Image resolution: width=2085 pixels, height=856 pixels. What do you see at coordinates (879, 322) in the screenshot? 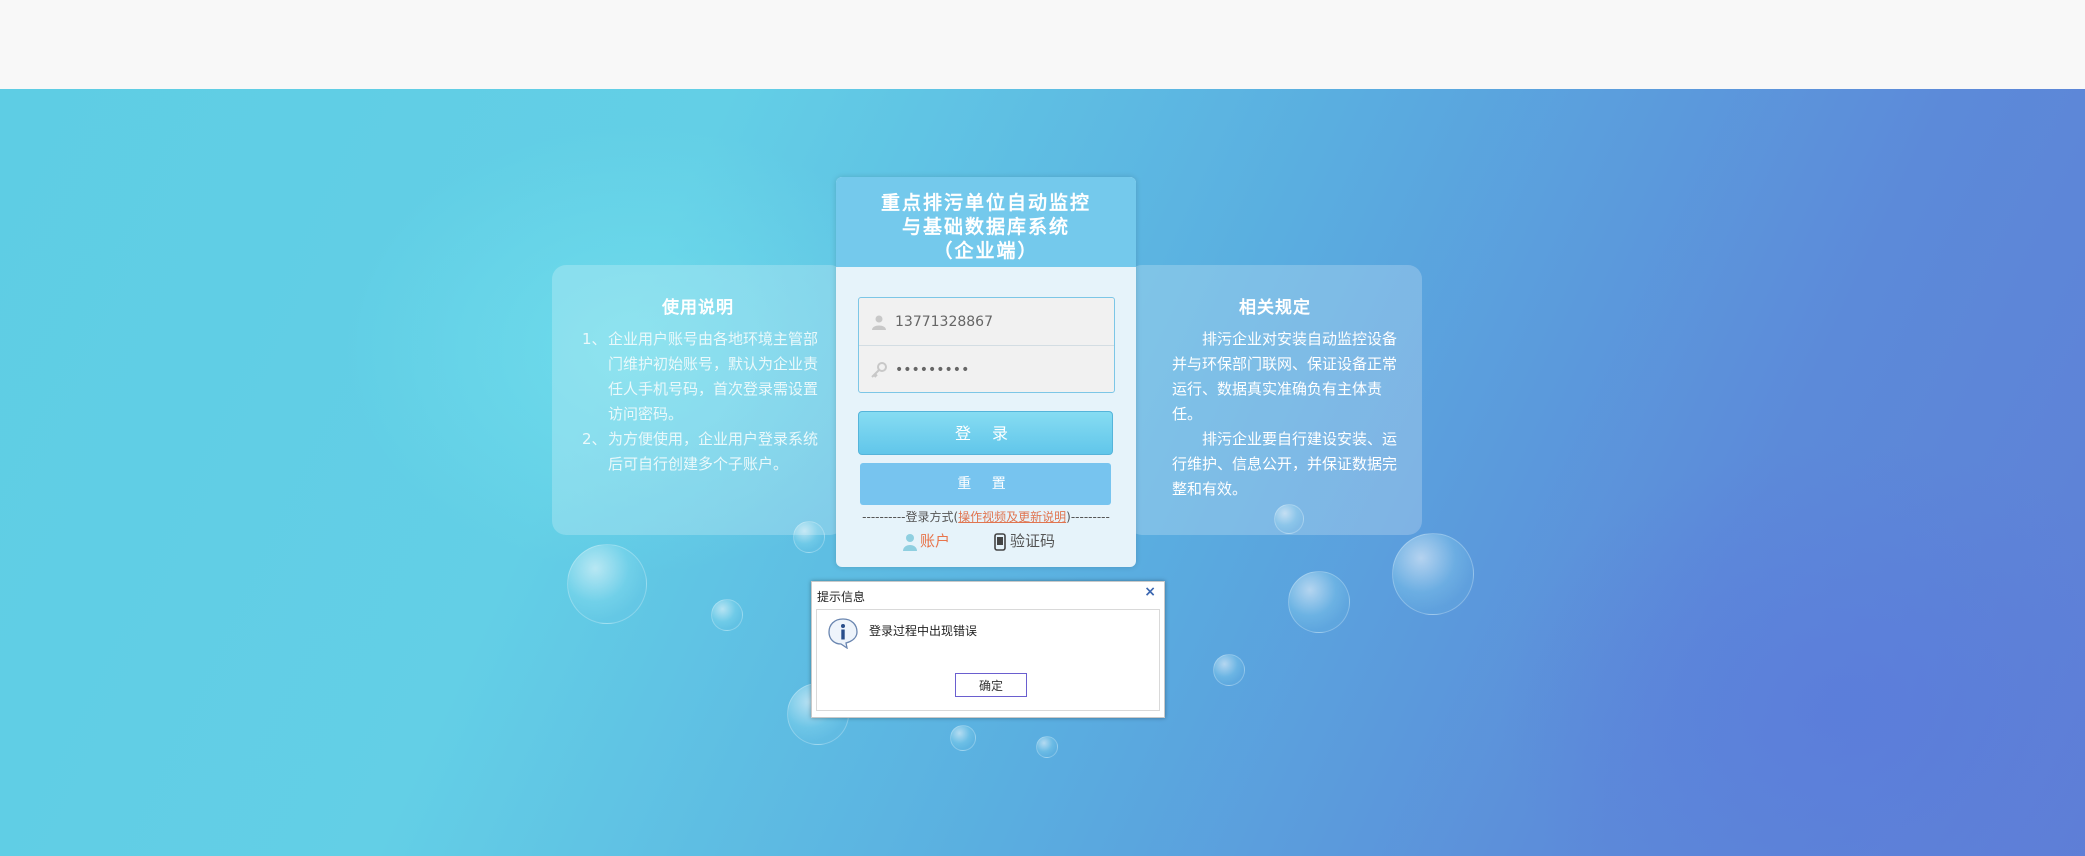
I see `user-icon` at bounding box center [879, 322].